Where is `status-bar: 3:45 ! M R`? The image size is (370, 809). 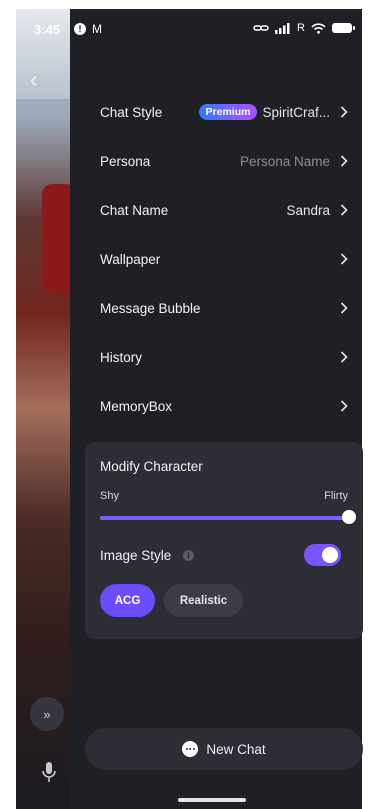 status-bar: 3:45 ! M R is located at coordinates (189, 29).